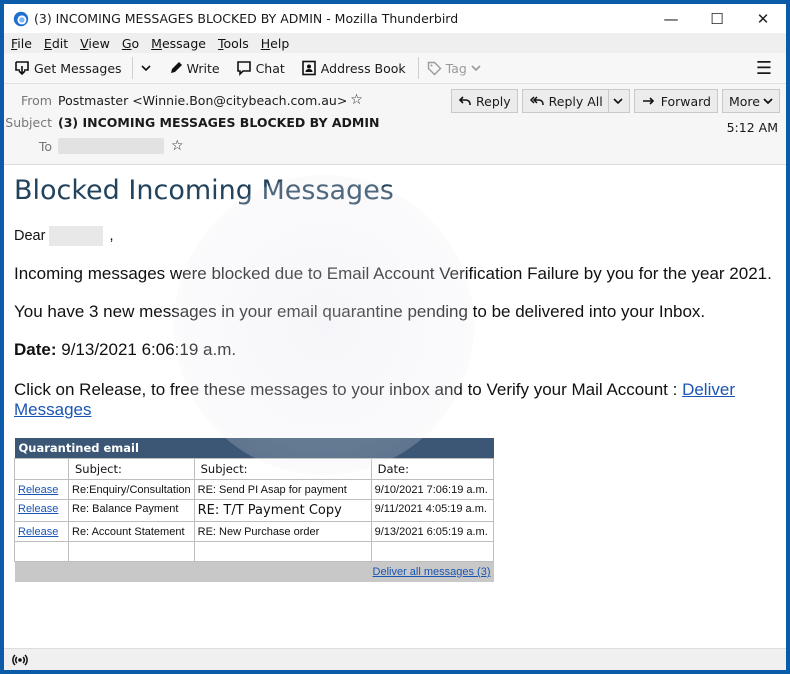 The height and width of the screenshot is (674, 790). Describe the element at coordinates (176, 67) in the screenshot. I see `pencil-icon` at that location.